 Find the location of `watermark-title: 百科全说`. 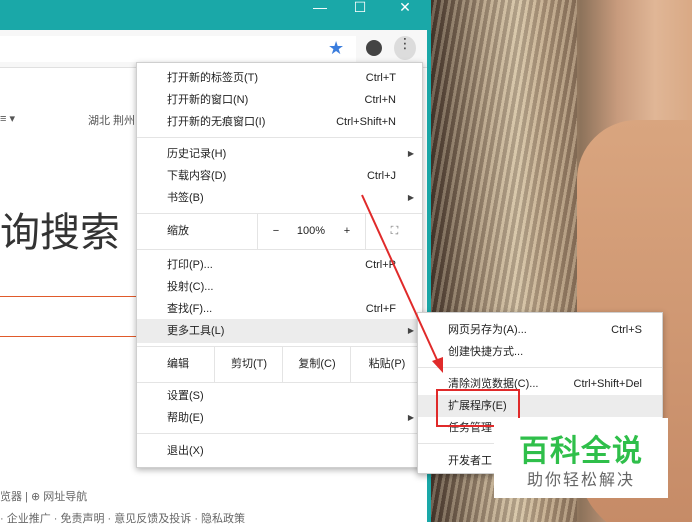

watermark-title: 百科全说 is located at coordinates (581, 451).